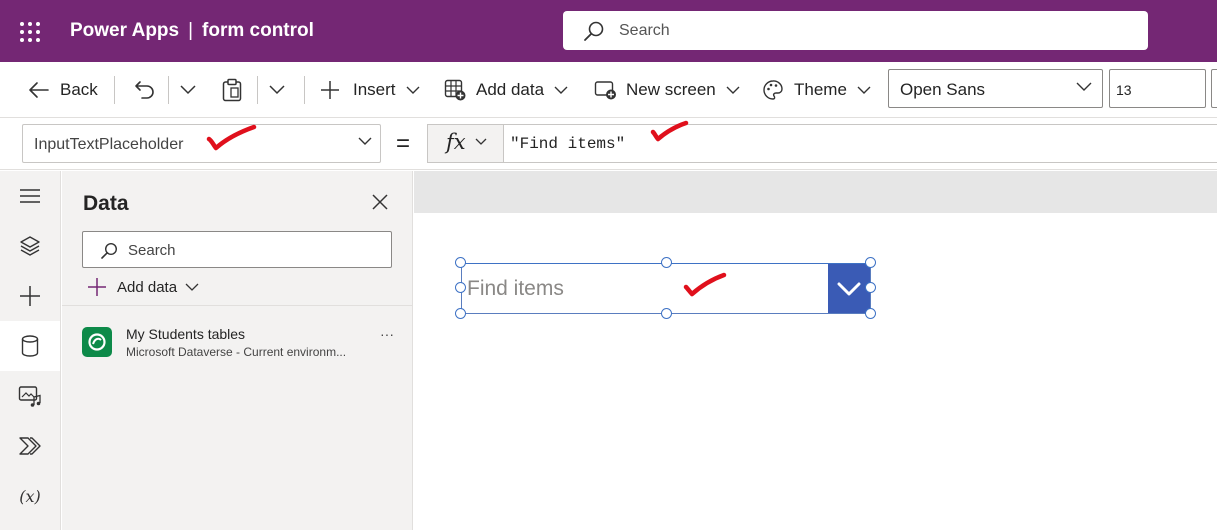 This screenshot has width=1217, height=530. I want to click on global-search-placeholder: Search, so click(644, 30).